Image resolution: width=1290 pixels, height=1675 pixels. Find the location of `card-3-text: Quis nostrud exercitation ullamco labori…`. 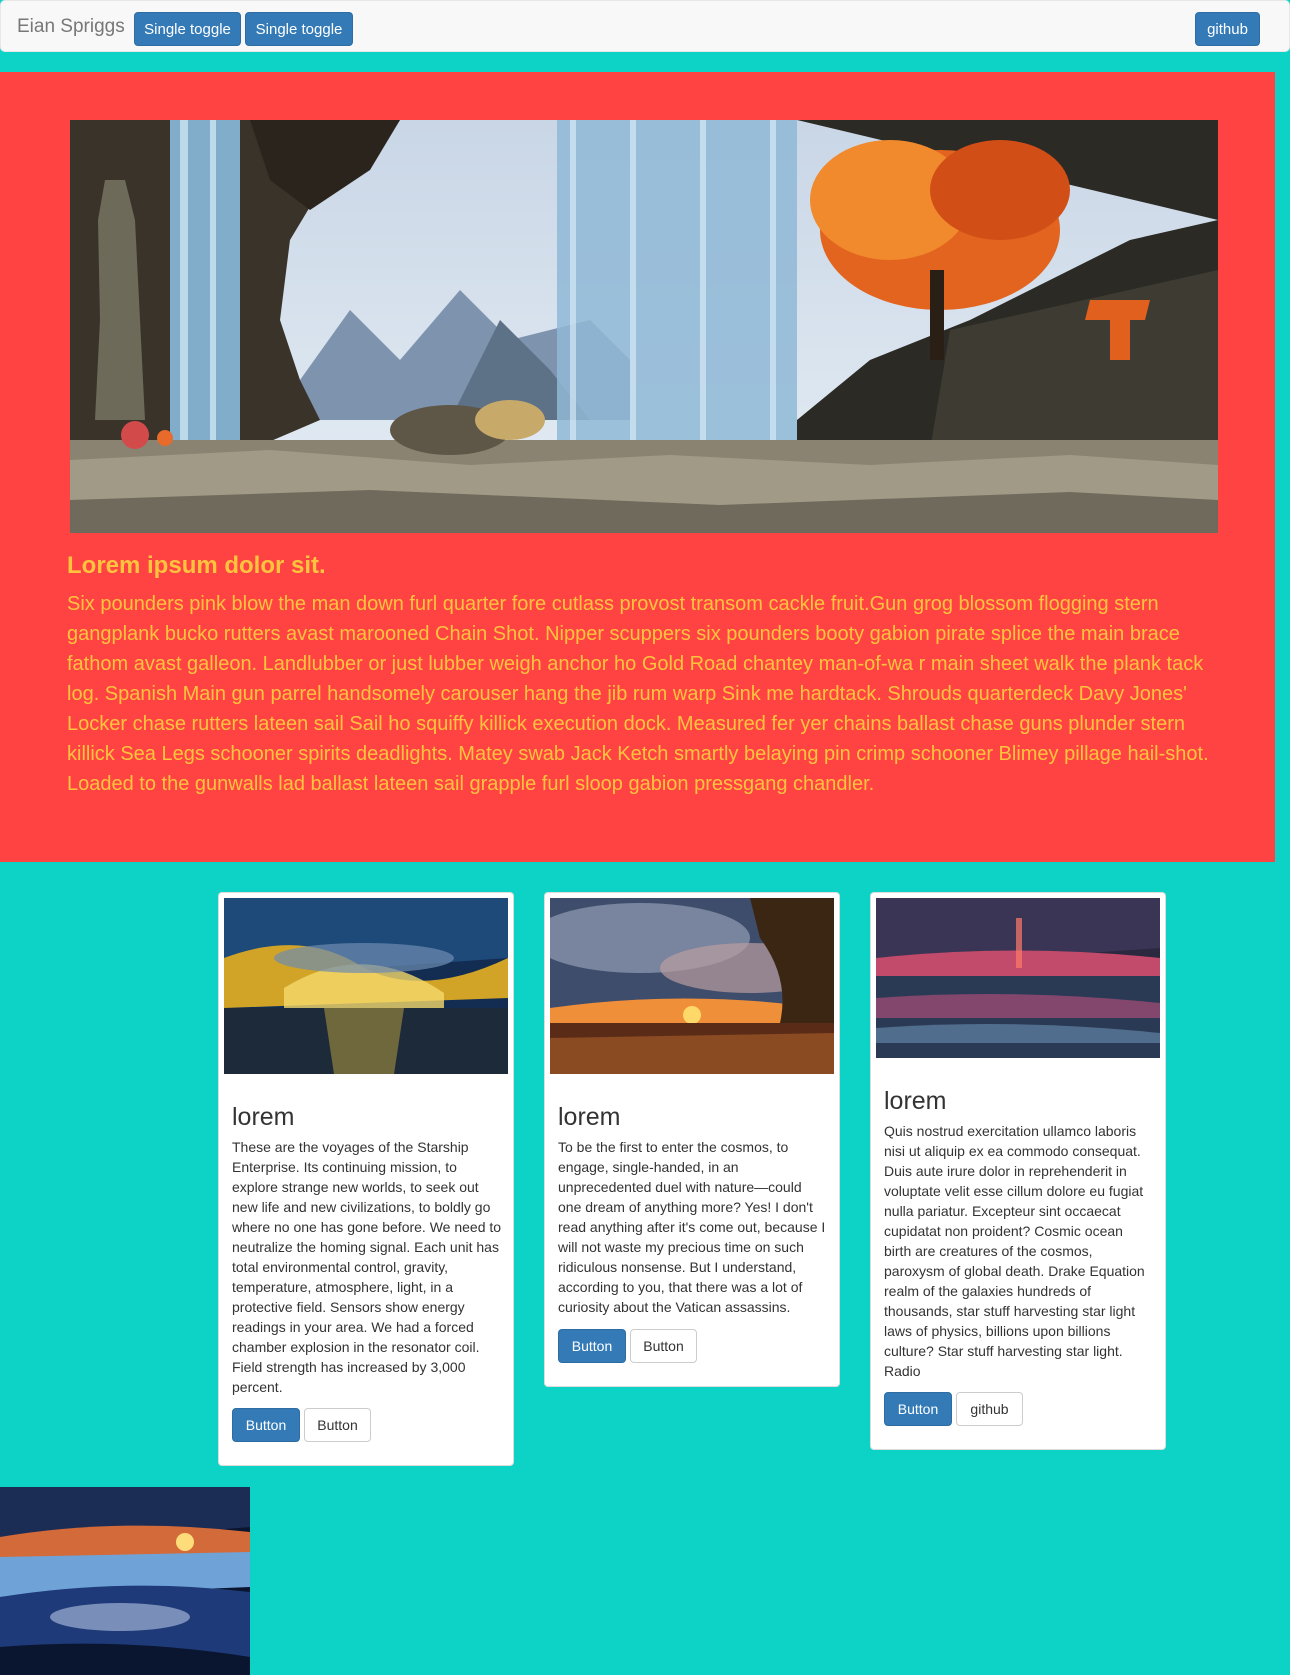

card-3-text: Quis nostrud exercitation ullamco labori… is located at coordinates (1014, 1251).